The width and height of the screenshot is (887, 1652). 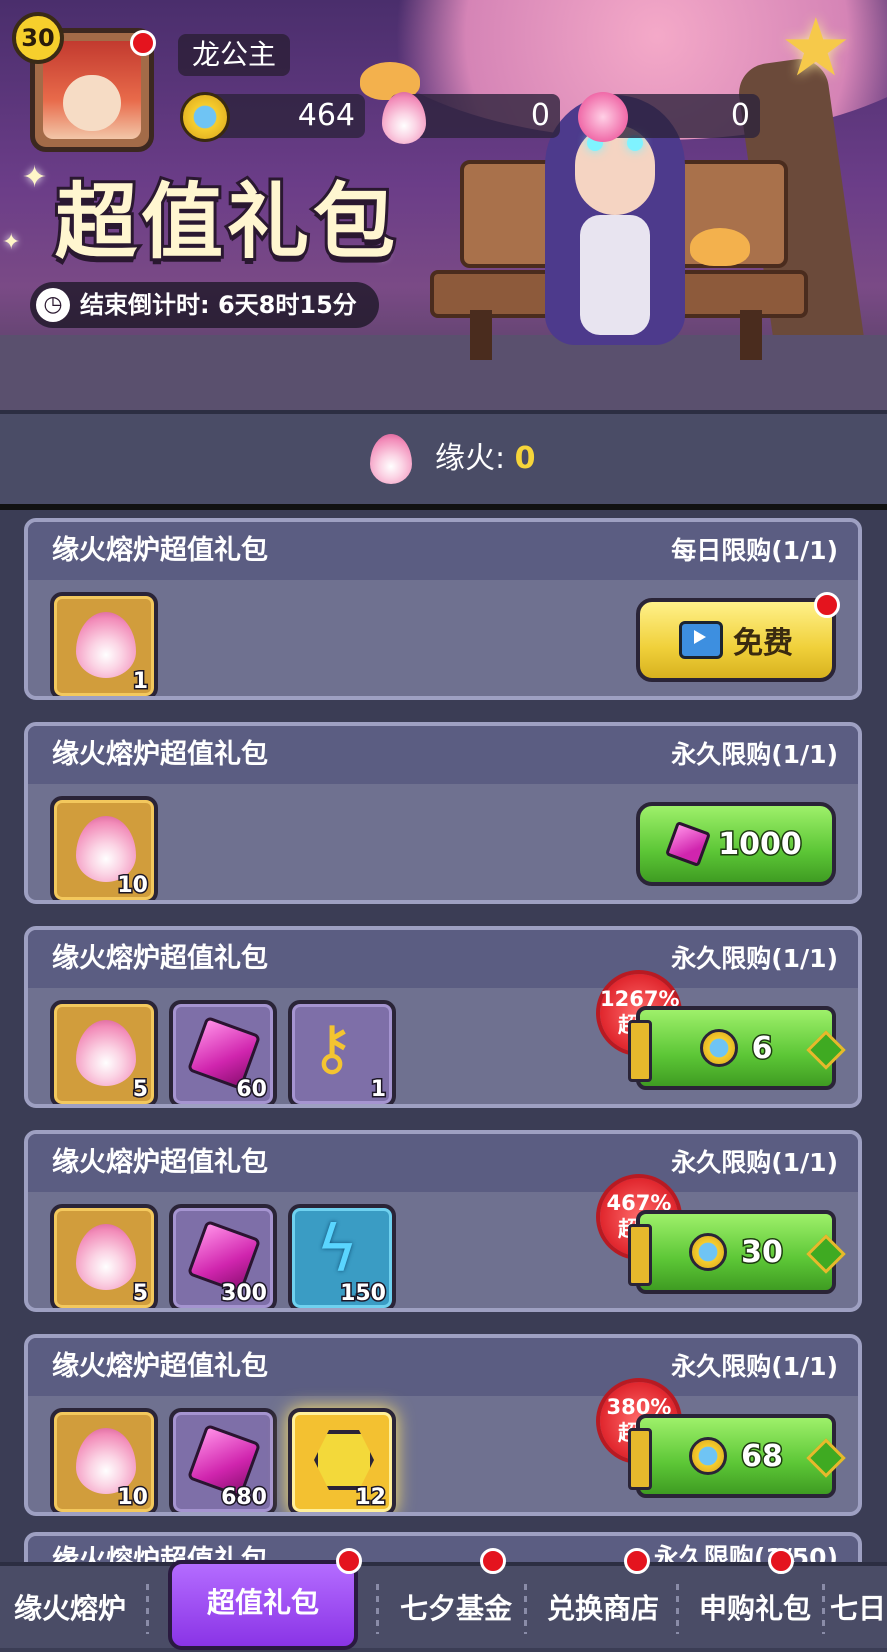 What do you see at coordinates (337, 1250) in the screenshot?
I see `lightning-icon: ϟ` at bounding box center [337, 1250].